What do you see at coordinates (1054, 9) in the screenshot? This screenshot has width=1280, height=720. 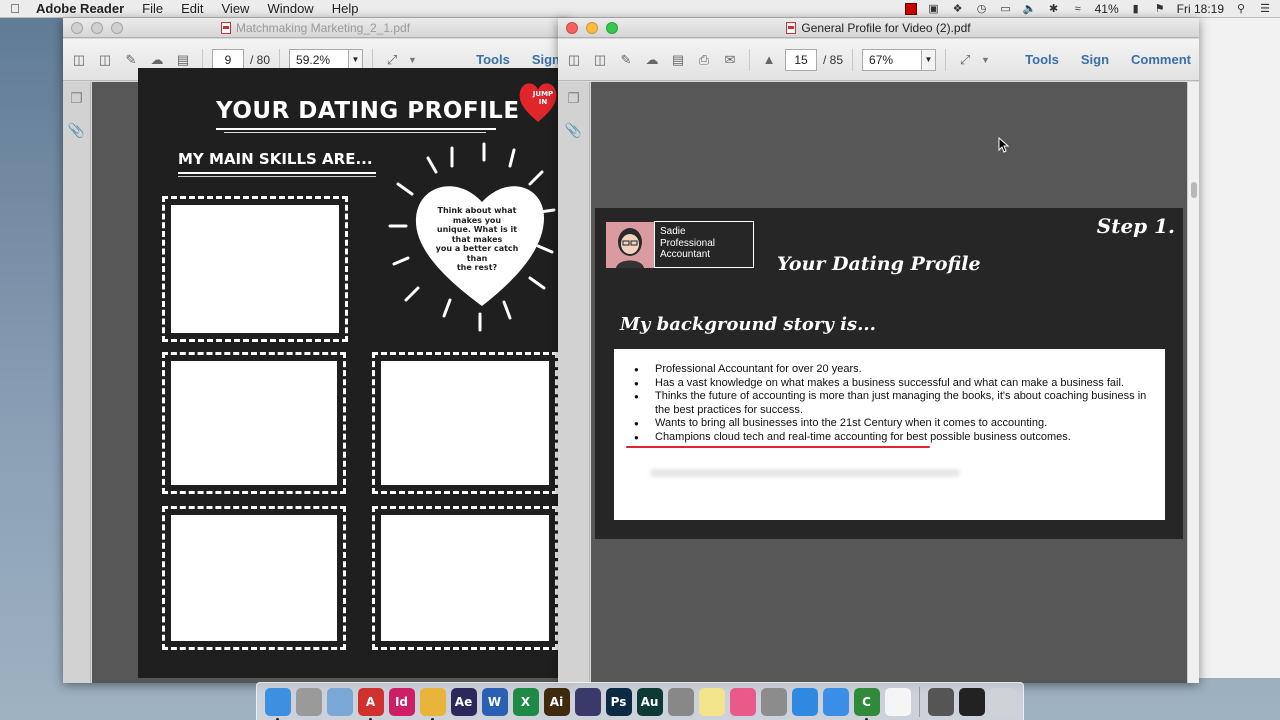 I see `bluetooth-icon: ✱` at bounding box center [1054, 9].